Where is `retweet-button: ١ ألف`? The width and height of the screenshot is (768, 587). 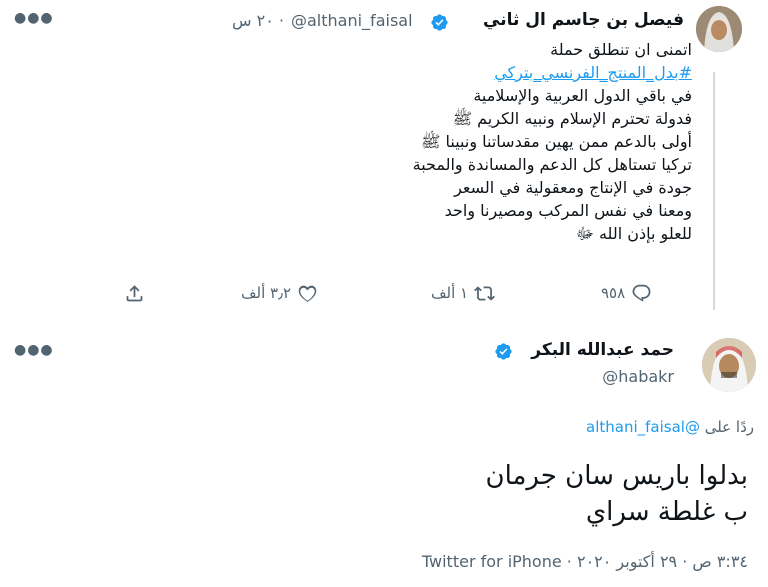 retweet-button: ١ ألف is located at coordinates (463, 293).